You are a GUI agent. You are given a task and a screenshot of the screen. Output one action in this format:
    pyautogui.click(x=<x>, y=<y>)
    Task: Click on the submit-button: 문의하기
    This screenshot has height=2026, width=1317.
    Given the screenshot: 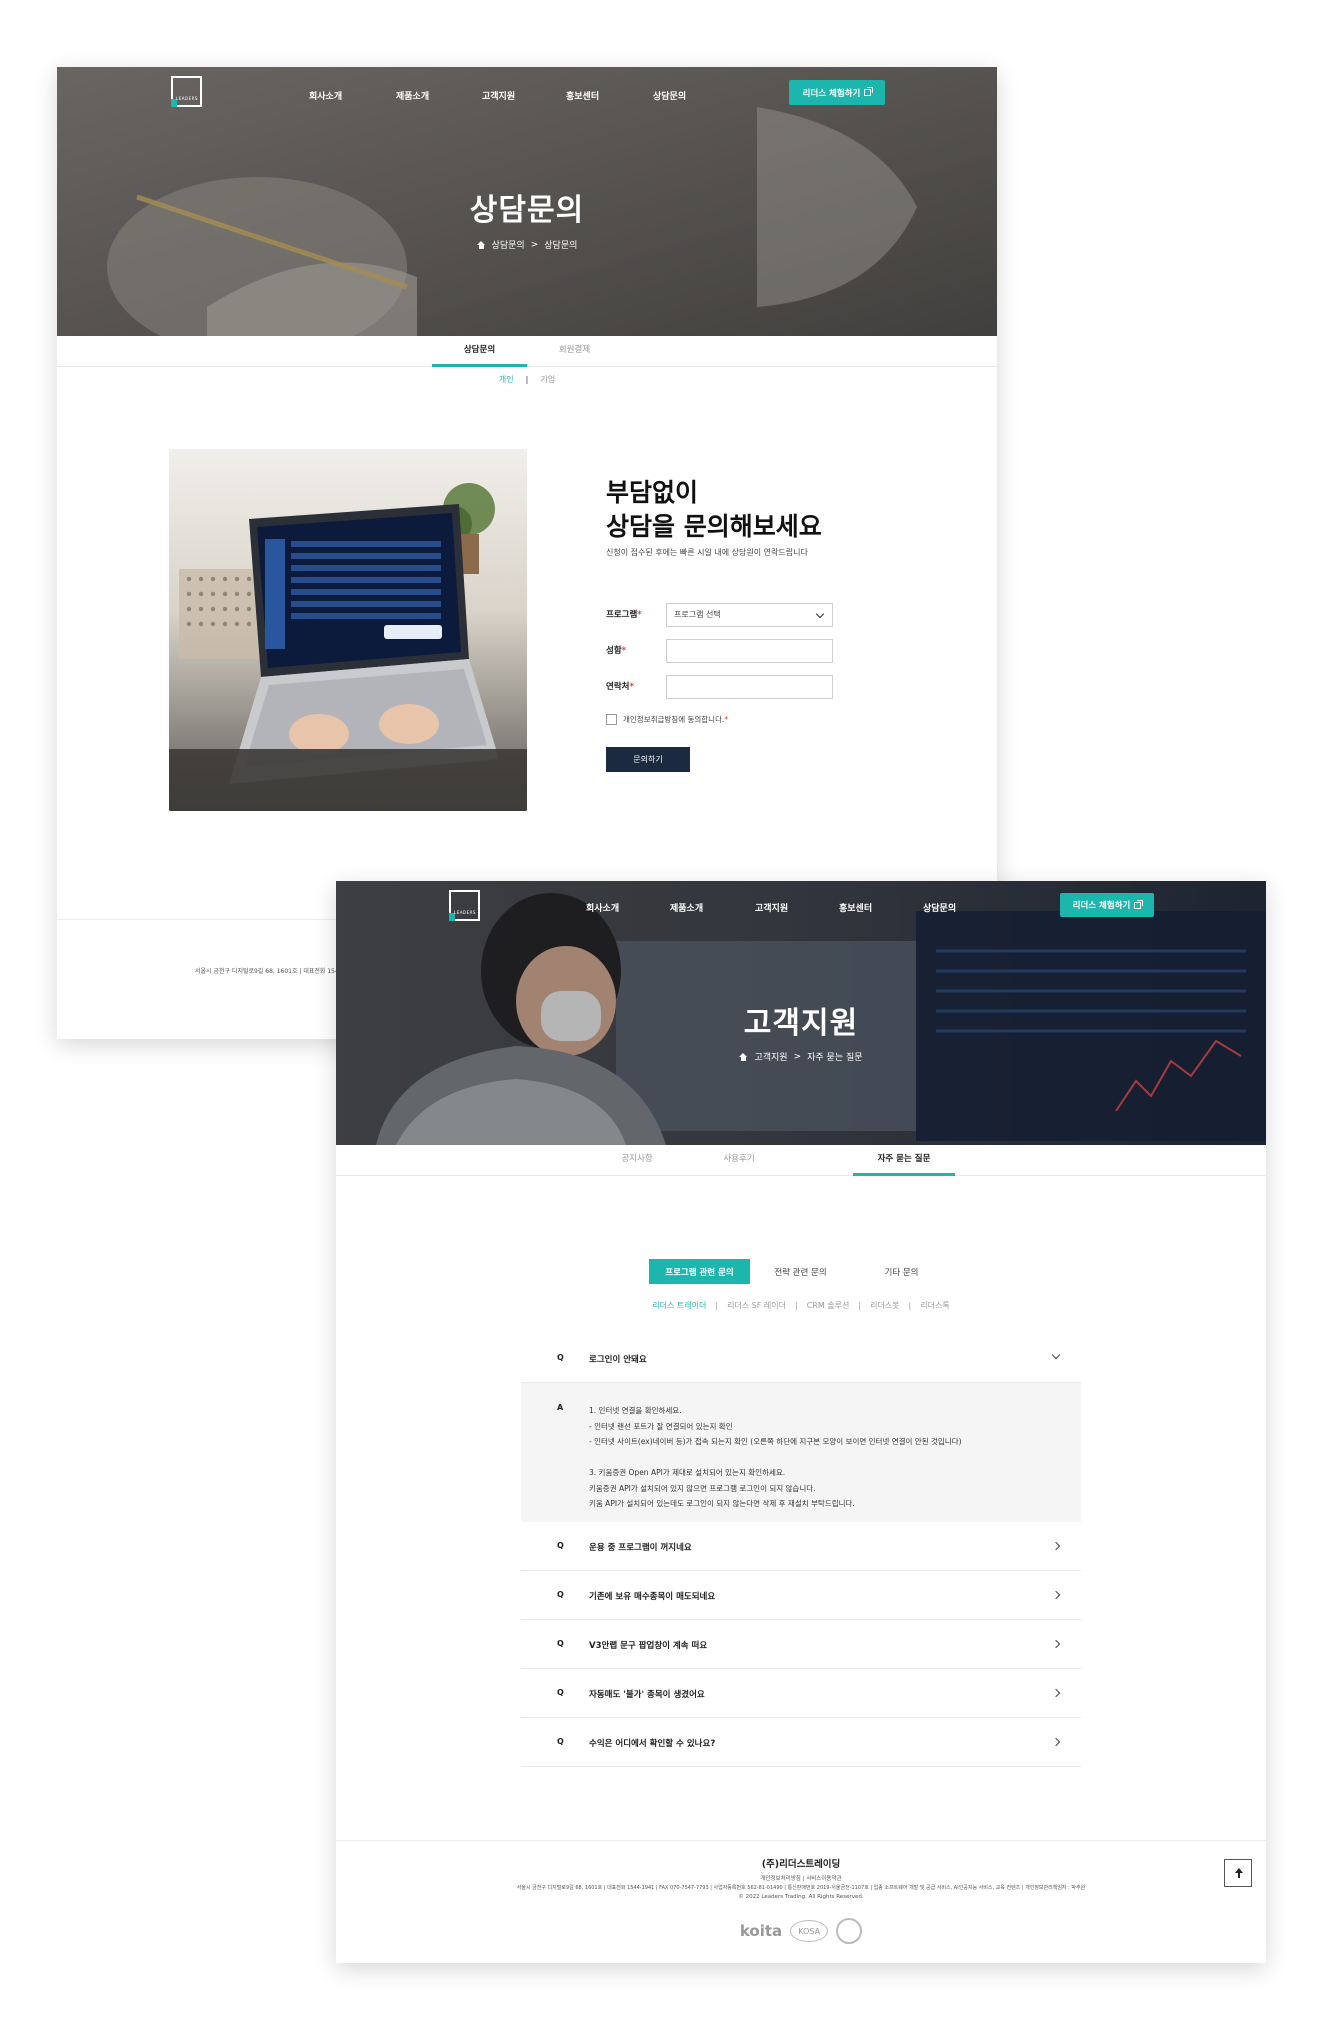 What is the action you would take?
    pyautogui.click(x=648, y=759)
    